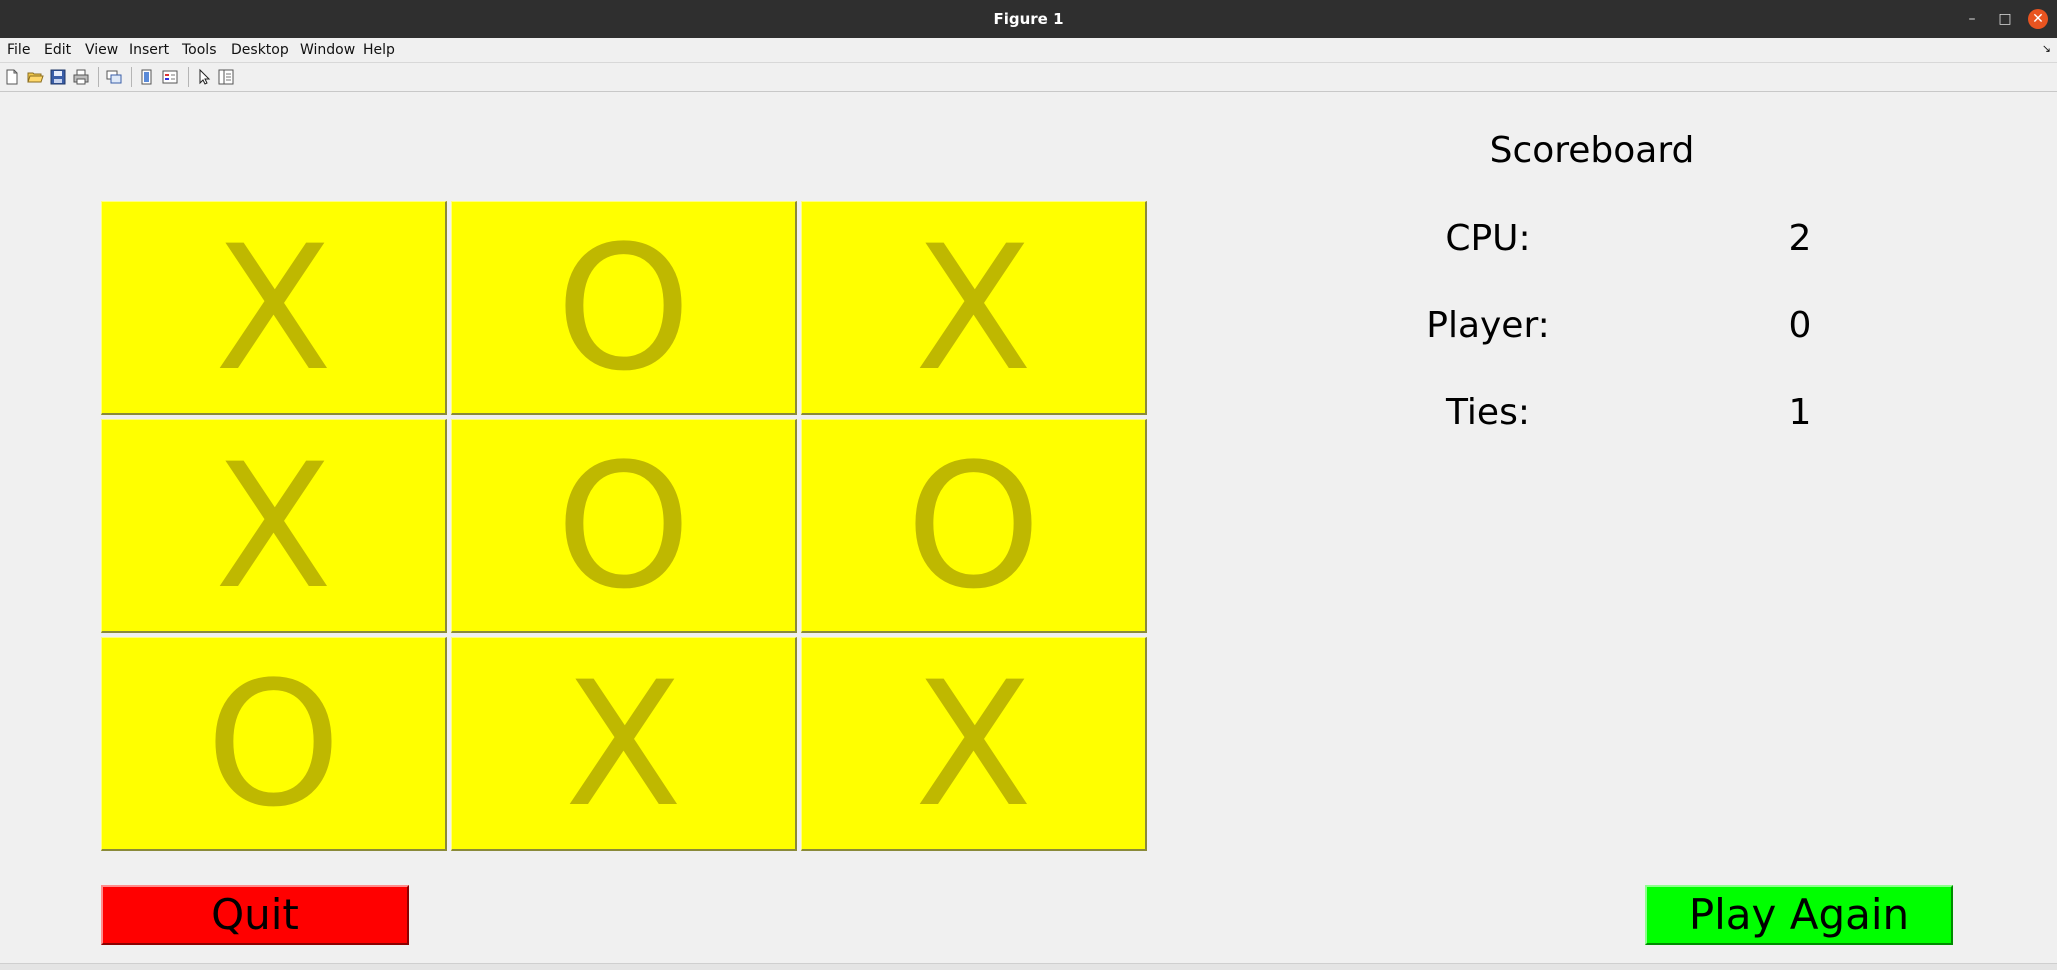  What do you see at coordinates (327, 50) in the screenshot?
I see `menu-window: Window` at bounding box center [327, 50].